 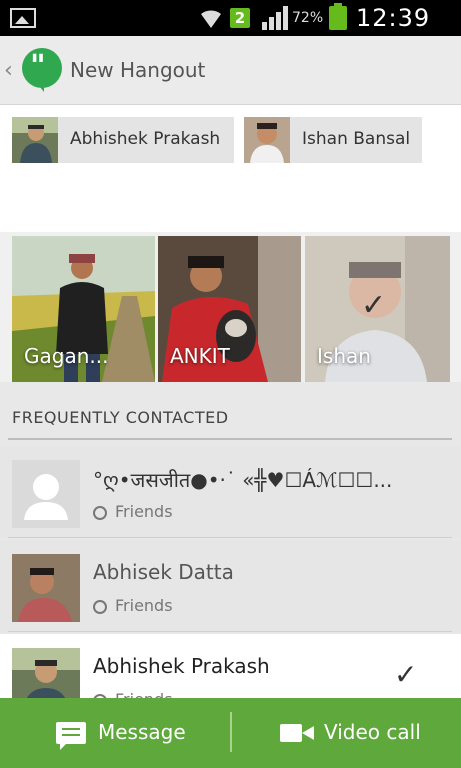 I want to click on battery-icon, so click(x=338, y=16).